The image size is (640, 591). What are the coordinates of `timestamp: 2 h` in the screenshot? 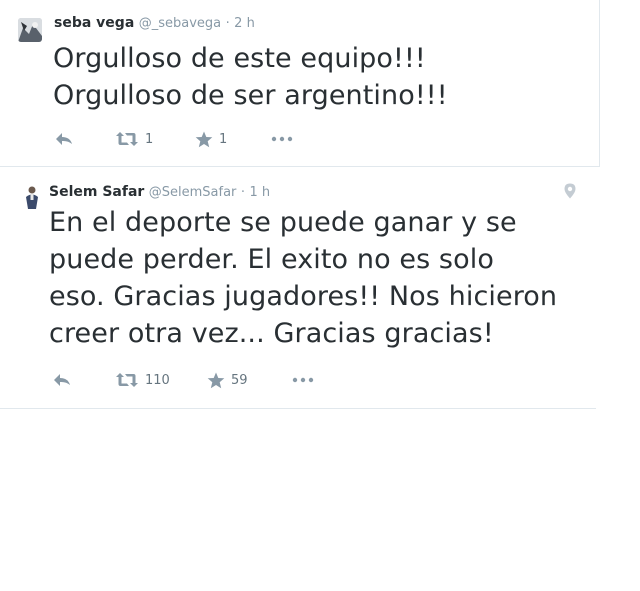 It's located at (244, 23).